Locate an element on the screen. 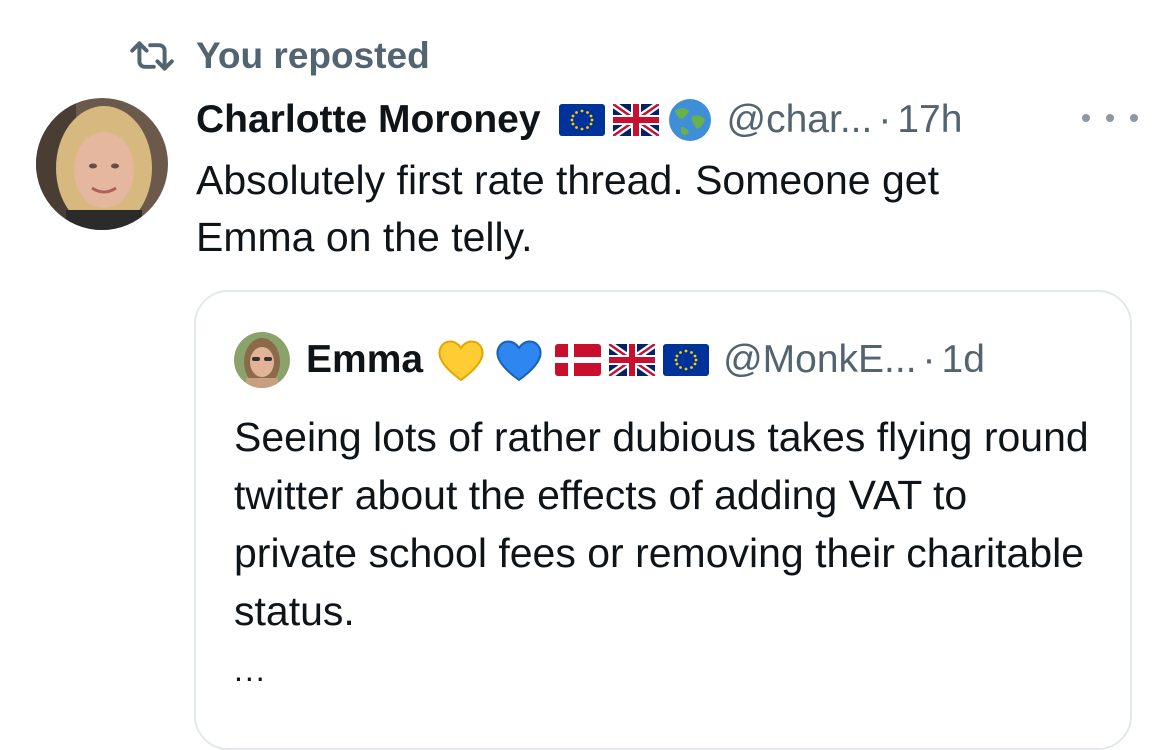  repost-icon is located at coordinates (152, 56).